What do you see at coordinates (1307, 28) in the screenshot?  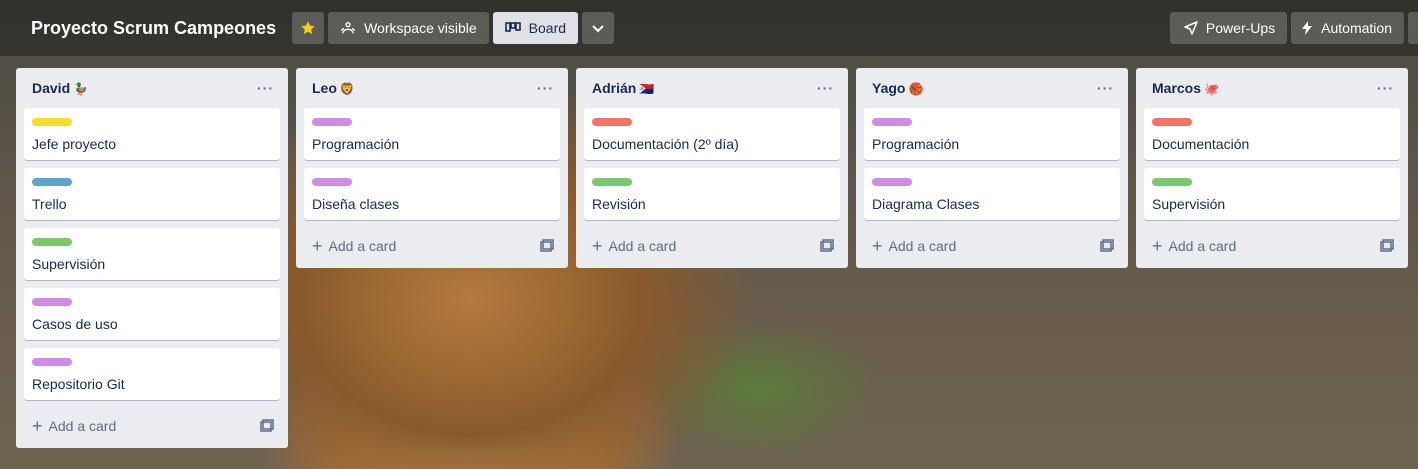 I see `lightning-icon` at bounding box center [1307, 28].